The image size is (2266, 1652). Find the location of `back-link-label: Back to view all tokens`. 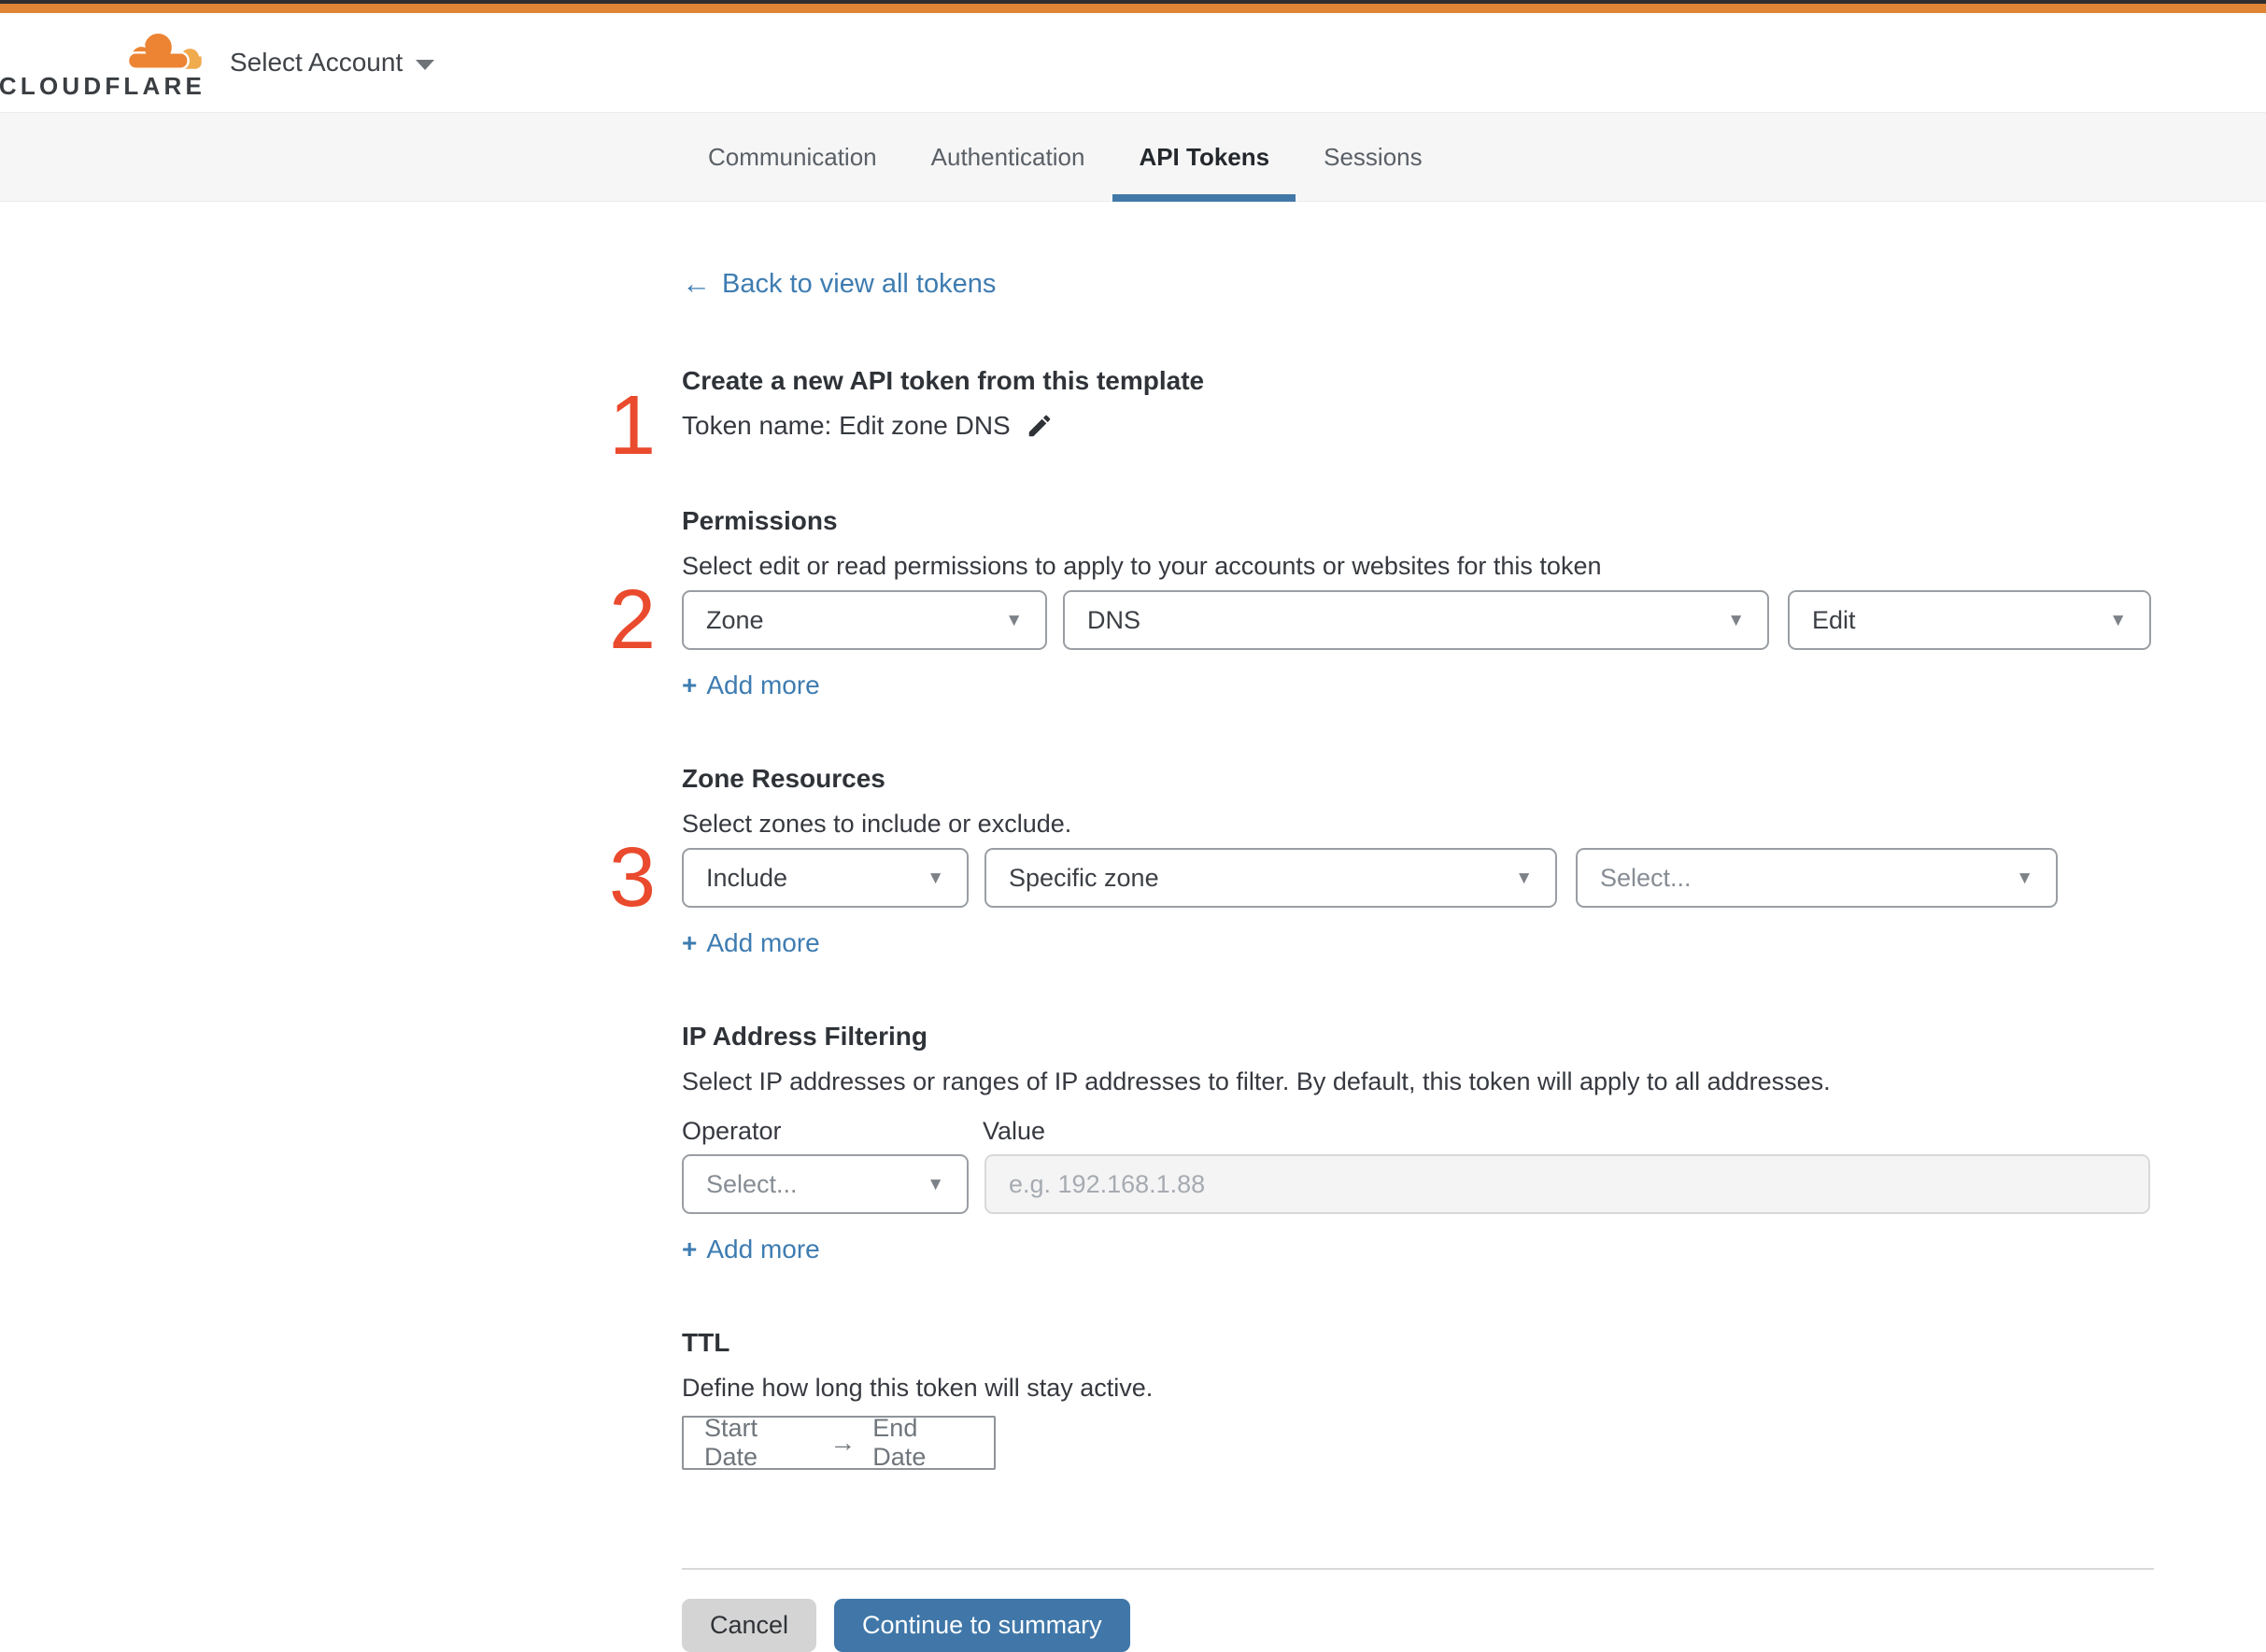

back-link-label: Back to view all tokens is located at coordinates (860, 284).